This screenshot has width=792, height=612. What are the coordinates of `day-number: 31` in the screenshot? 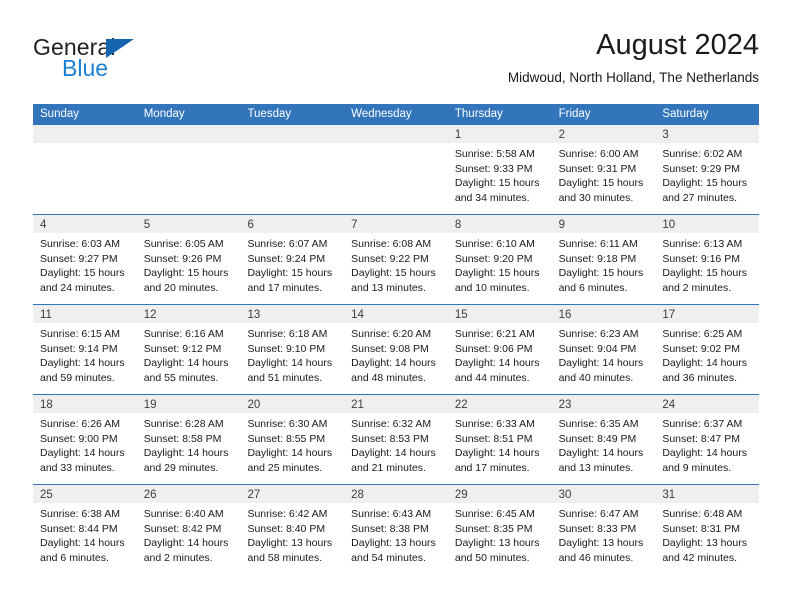 It's located at (669, 495).